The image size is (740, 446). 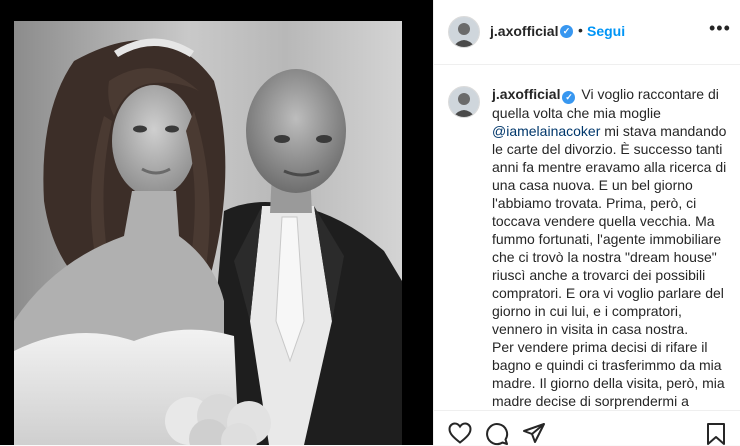 What do you see at coordinates (716, 434) in the screenshot?
I see `bookmark-icon` at bounding box center [716, 434].